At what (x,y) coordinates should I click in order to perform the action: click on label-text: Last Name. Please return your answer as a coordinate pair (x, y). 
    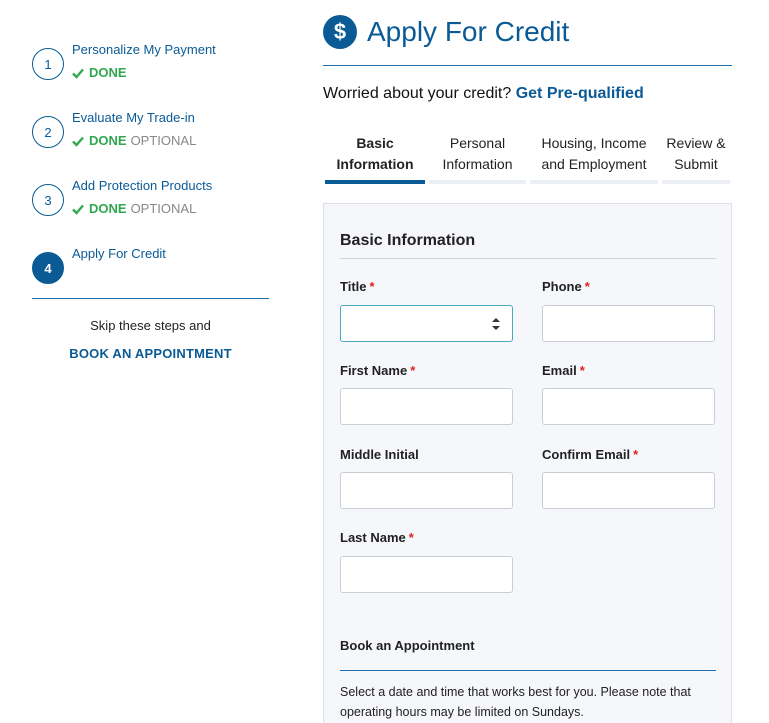
    Looking at the image, I should click on (373, 537).